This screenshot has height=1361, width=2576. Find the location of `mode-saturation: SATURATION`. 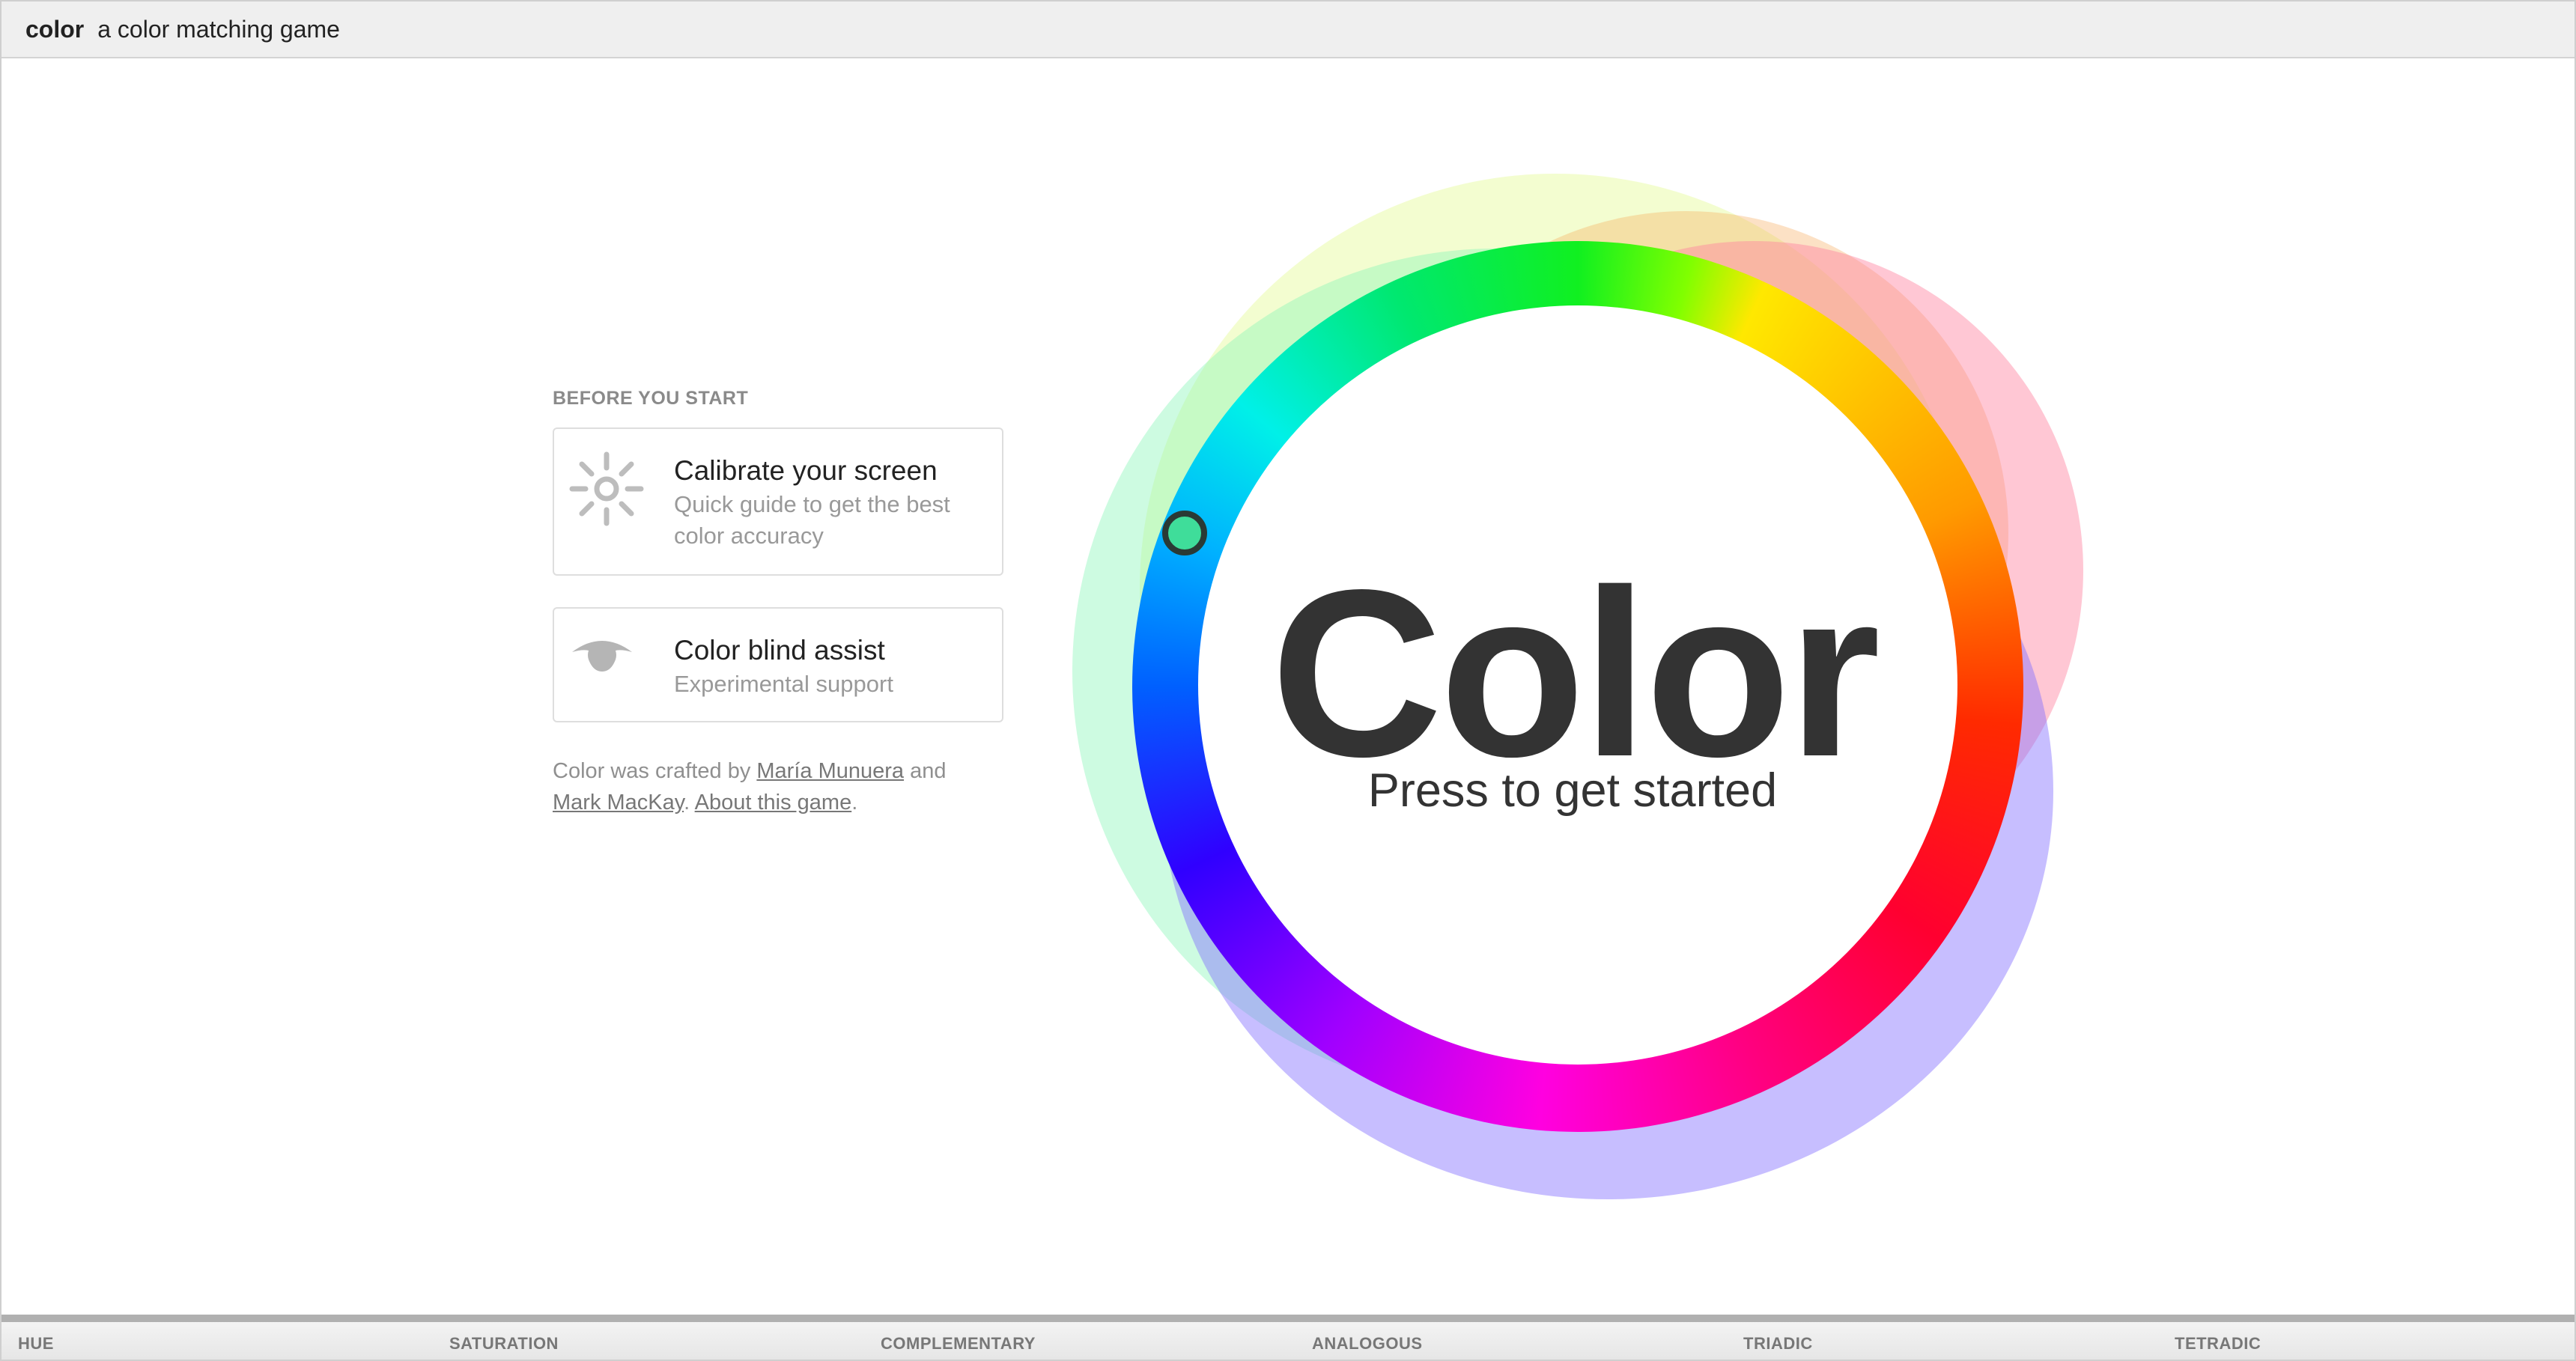

mode-saturation: SATURATION is located at coordinates (504, 1344).